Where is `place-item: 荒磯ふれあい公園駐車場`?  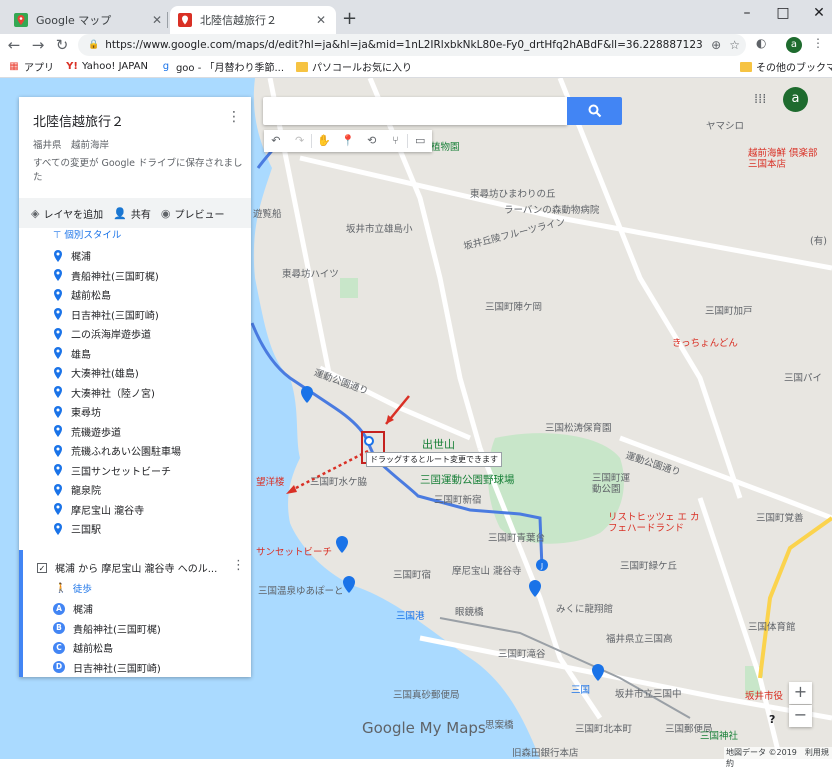 place-item: 荒磯ふれあい公園駐車場 is located at coordinates (117, 451).